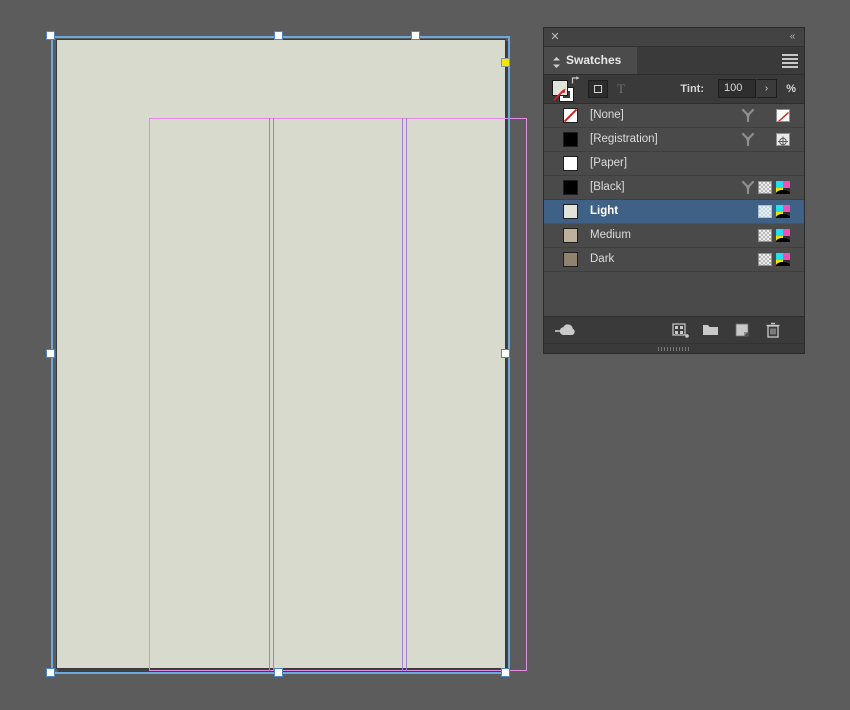  Describe the element at coordinates (565, 330) in the screenshot. I see `cc-libraries-button` at that location.